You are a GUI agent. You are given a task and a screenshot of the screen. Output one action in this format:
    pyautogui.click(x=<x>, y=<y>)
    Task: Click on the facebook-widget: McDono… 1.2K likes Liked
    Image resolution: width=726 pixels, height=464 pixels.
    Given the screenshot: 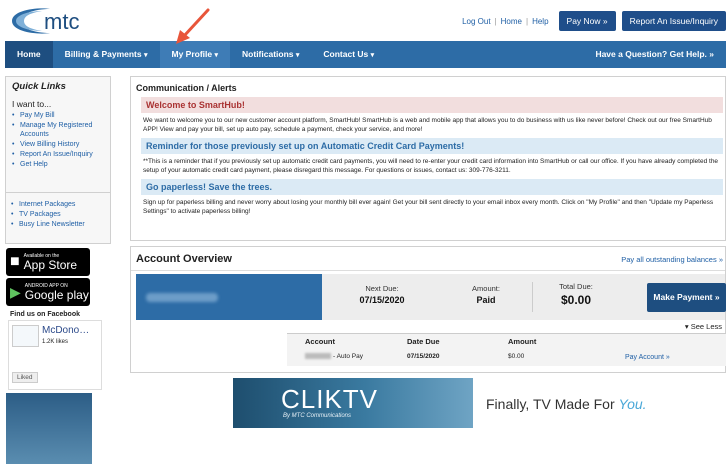 What is the action you would take?
    pyautogui.click(x=55, y=355)
    